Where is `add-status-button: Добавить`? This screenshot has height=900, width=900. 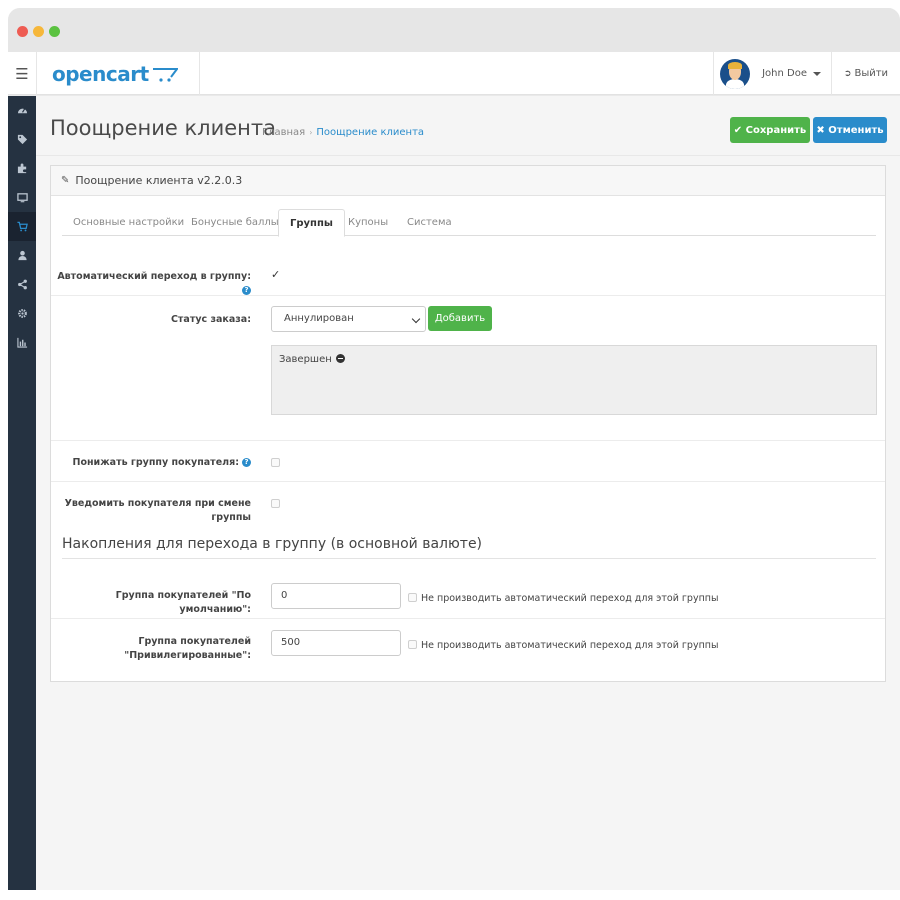
add-status-button: Добавить is located at coordinates (460, 318).